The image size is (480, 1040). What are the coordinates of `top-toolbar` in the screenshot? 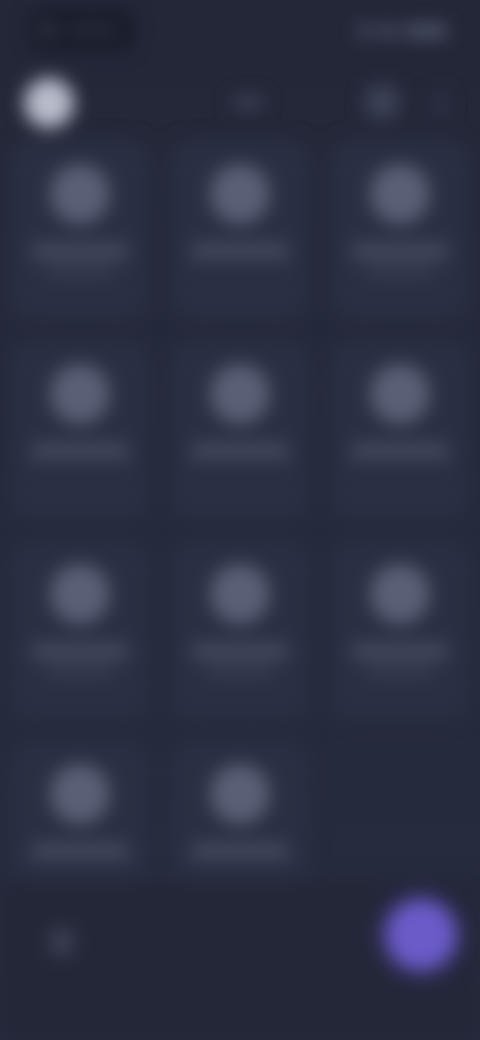 It's located at (240, 104).